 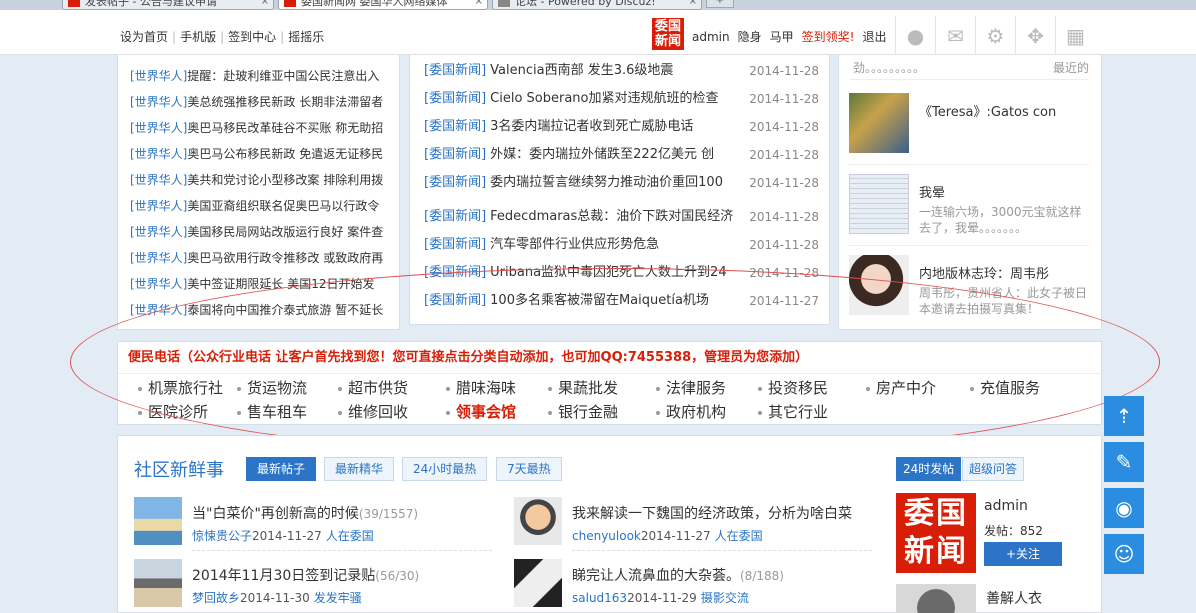 What do you see at coordinates (725, 598) in the screenshot?
I see `post-forum: 摄影交流` at bounding box center [725, 598].